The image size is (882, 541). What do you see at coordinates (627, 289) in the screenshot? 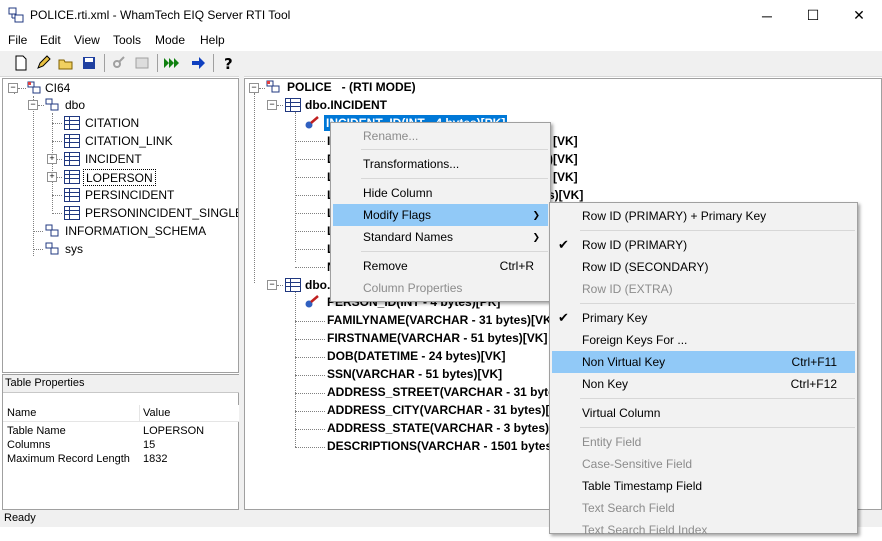
I see `menu-item-rowid-extra: Row ID (EXTRA)` at bounding box center [627, 289].